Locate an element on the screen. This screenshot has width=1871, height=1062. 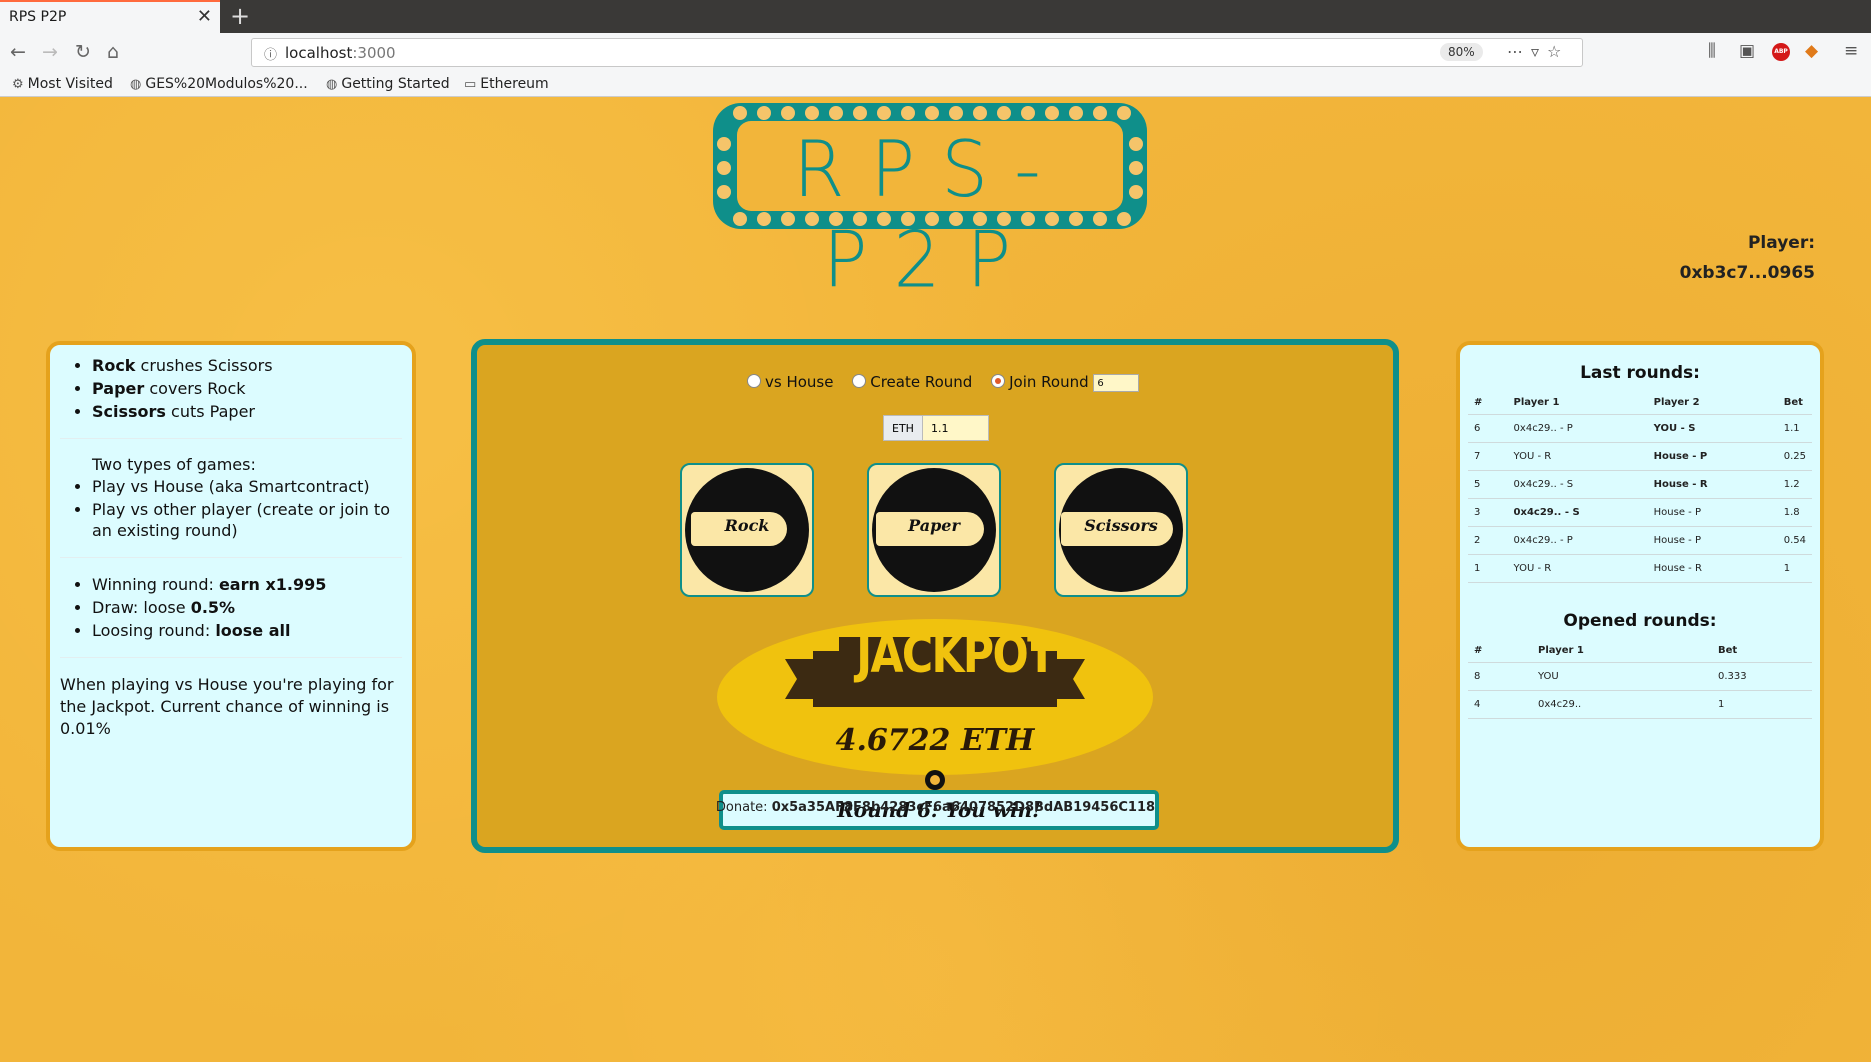
new-tab-icon: + is located at coordinates (240, 16).